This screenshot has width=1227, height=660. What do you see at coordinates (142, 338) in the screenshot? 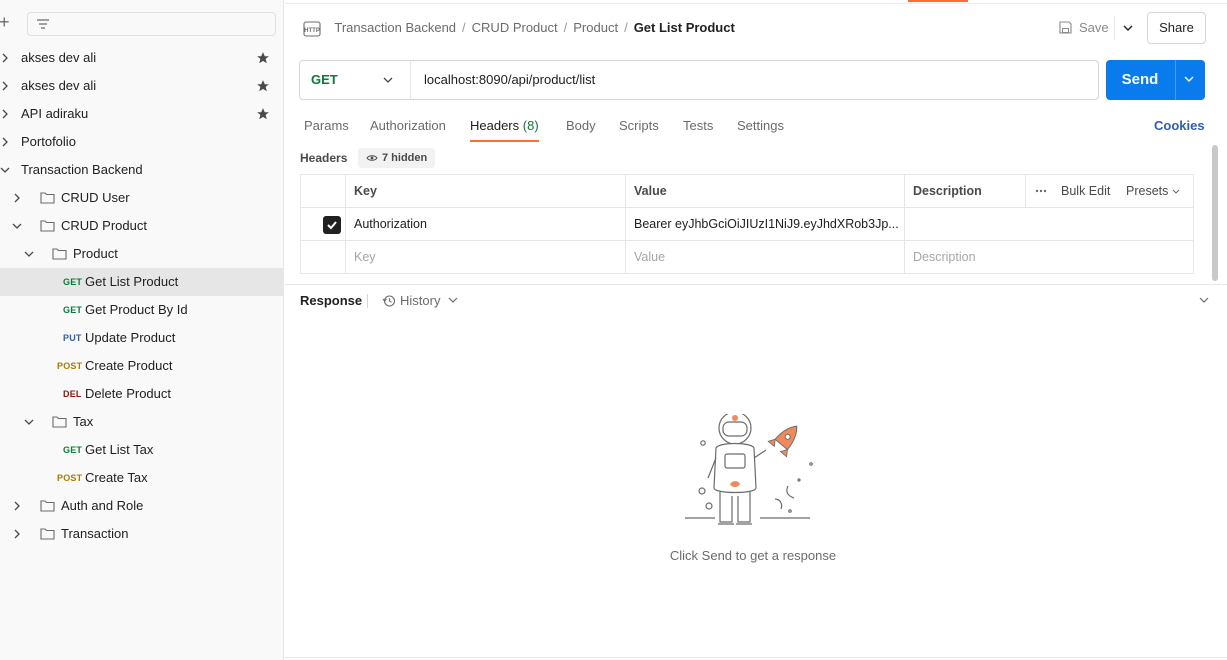
I see `request-item: PUT Update Product` at bounding box center [142, 338].